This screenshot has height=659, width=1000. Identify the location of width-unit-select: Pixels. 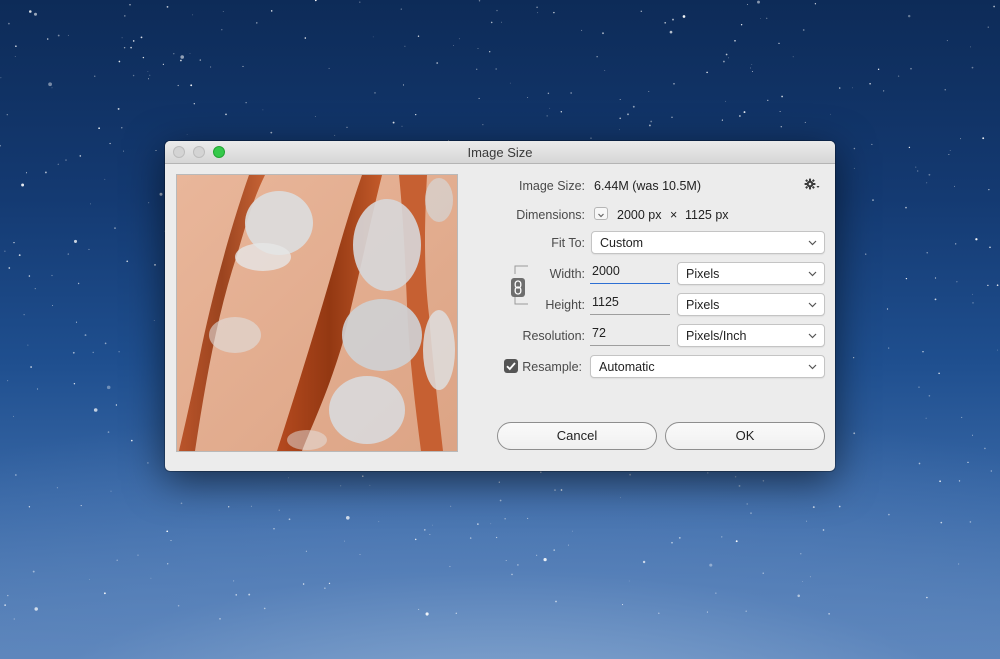
(751, 273).